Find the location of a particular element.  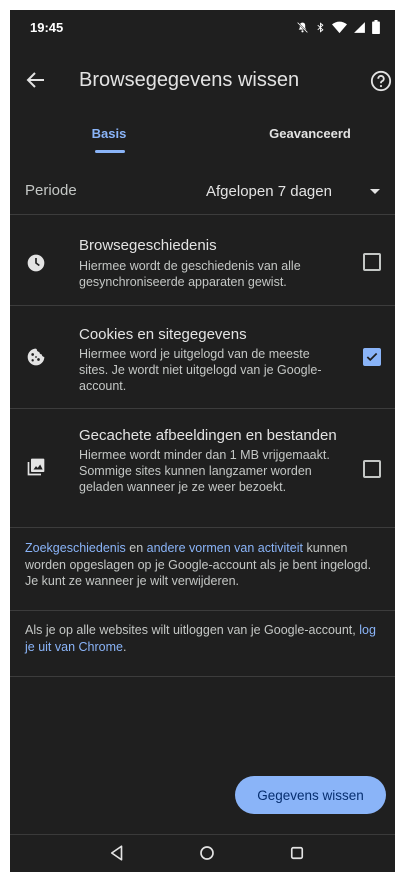

nav-recents-button is located at coordinates (297, 853).